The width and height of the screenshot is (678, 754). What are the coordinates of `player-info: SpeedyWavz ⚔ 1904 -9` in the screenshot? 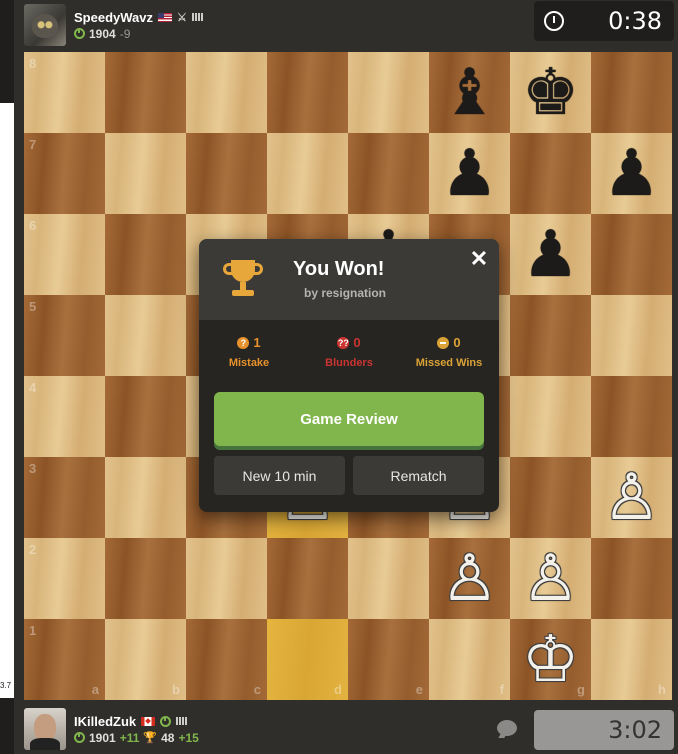 It's located at (138, 25).